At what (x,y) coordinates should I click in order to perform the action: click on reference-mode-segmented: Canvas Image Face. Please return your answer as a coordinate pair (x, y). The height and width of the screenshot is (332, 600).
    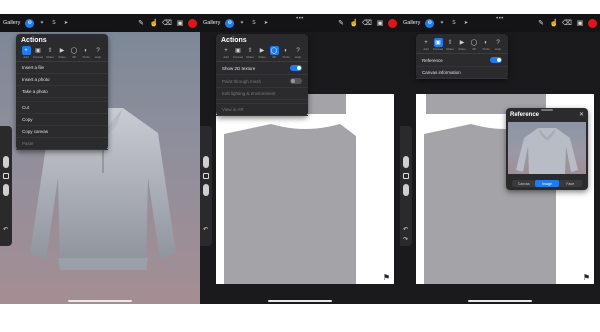
    Looking at the image, I should click on (547, 183).